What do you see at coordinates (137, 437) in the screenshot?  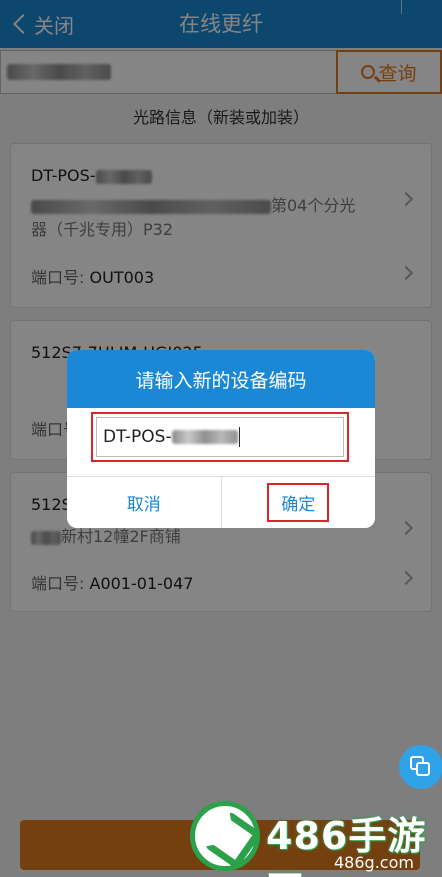 I see `device-code-input-value: DT-POS-` at bounding box center [137, 437].